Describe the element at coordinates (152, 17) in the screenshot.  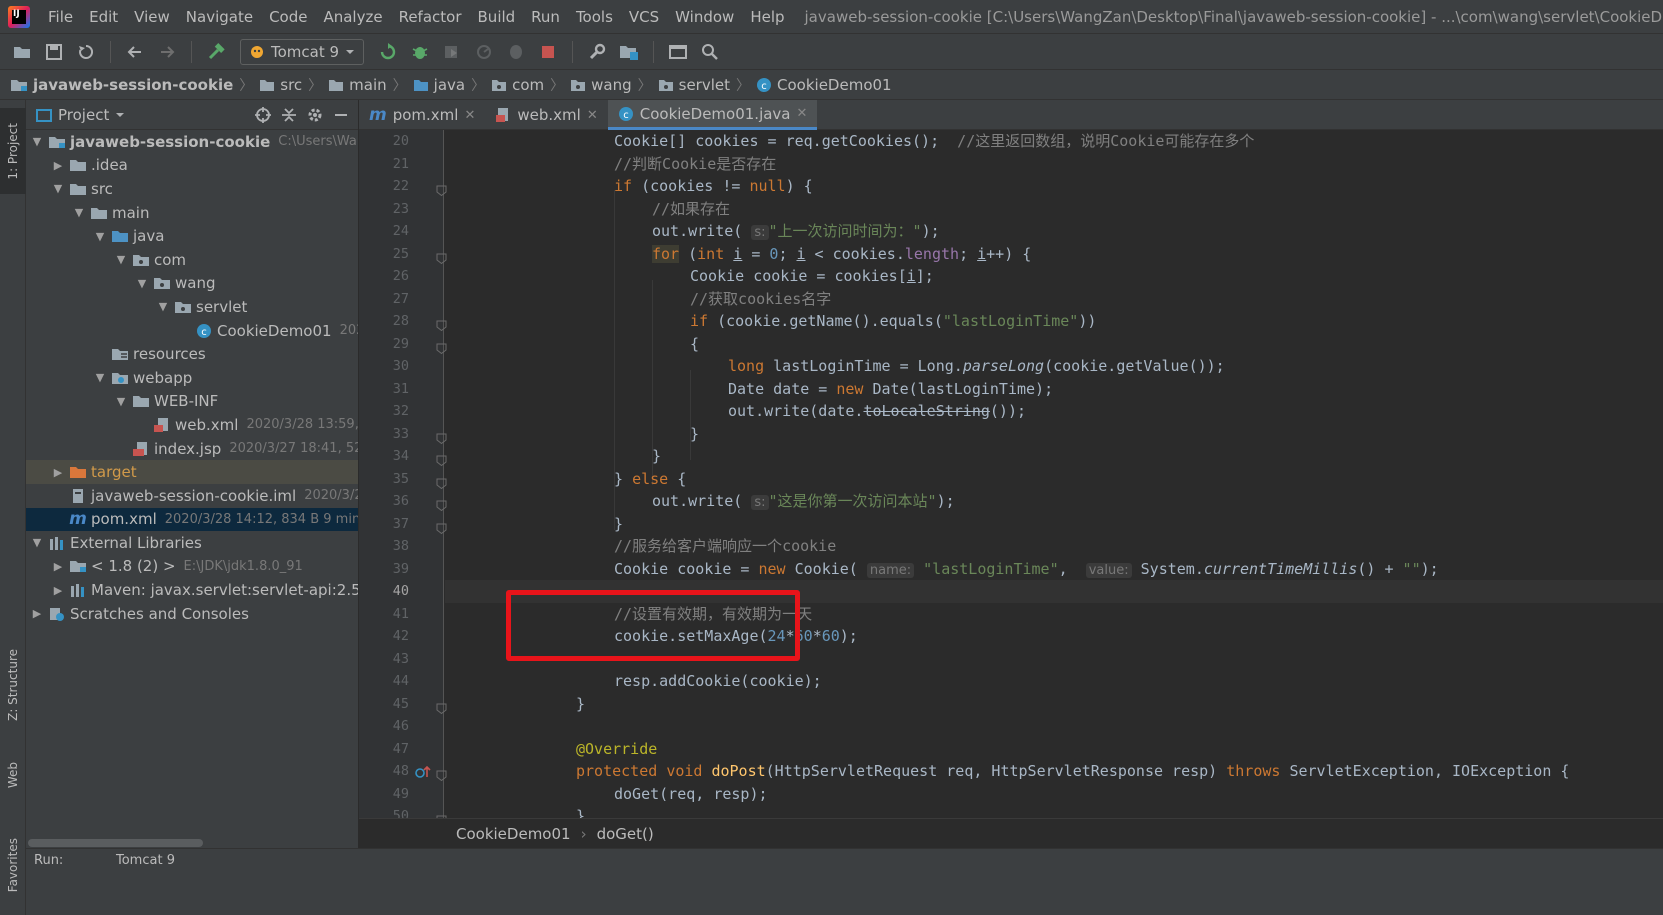
I see `menu-view: View` at that location.